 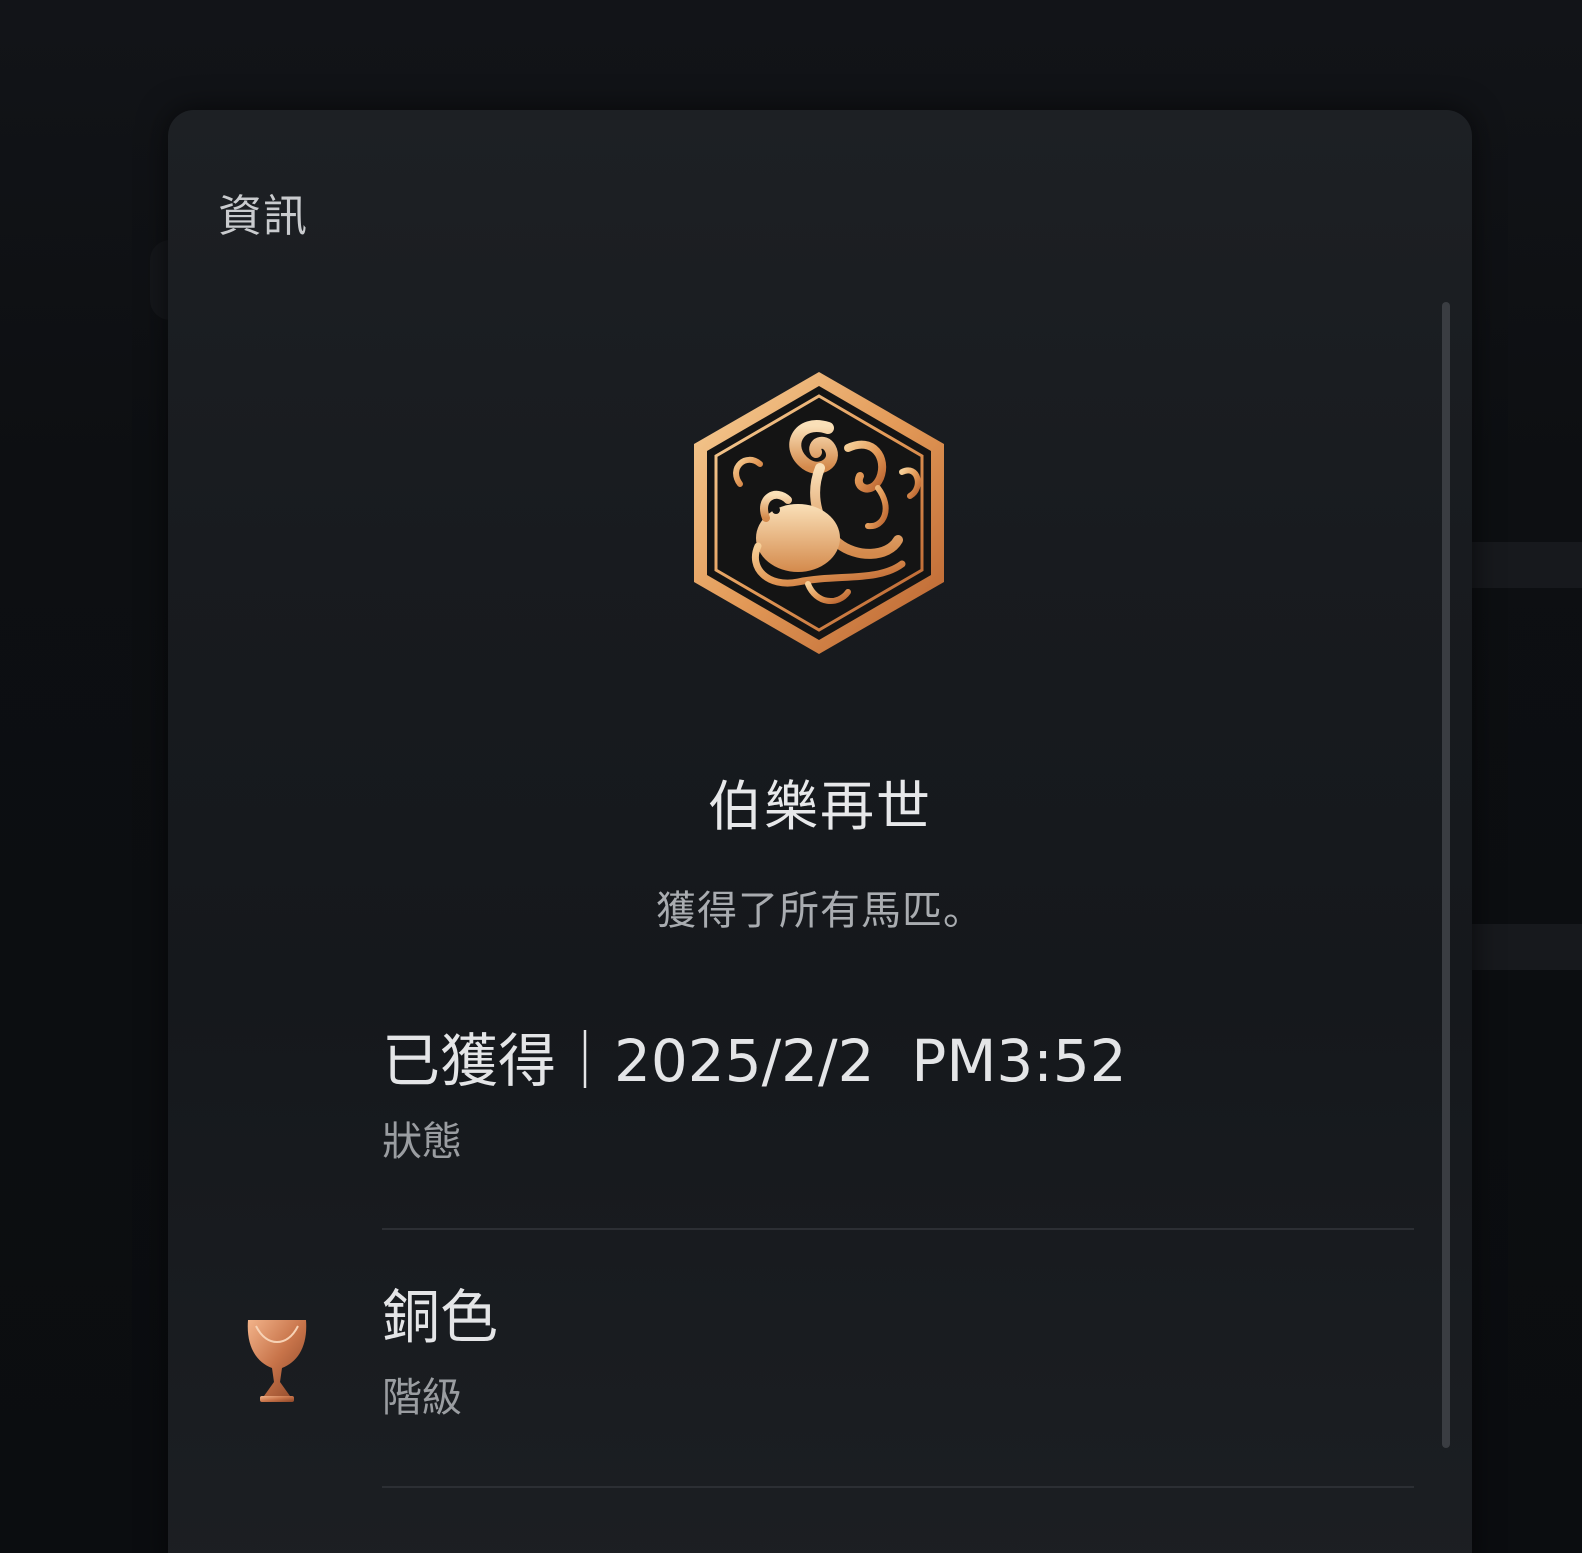 What do you see at coordinates (422, 1398) in the screenshot?
I see `grade-label: 階級` at bounding box center [422, 1398].